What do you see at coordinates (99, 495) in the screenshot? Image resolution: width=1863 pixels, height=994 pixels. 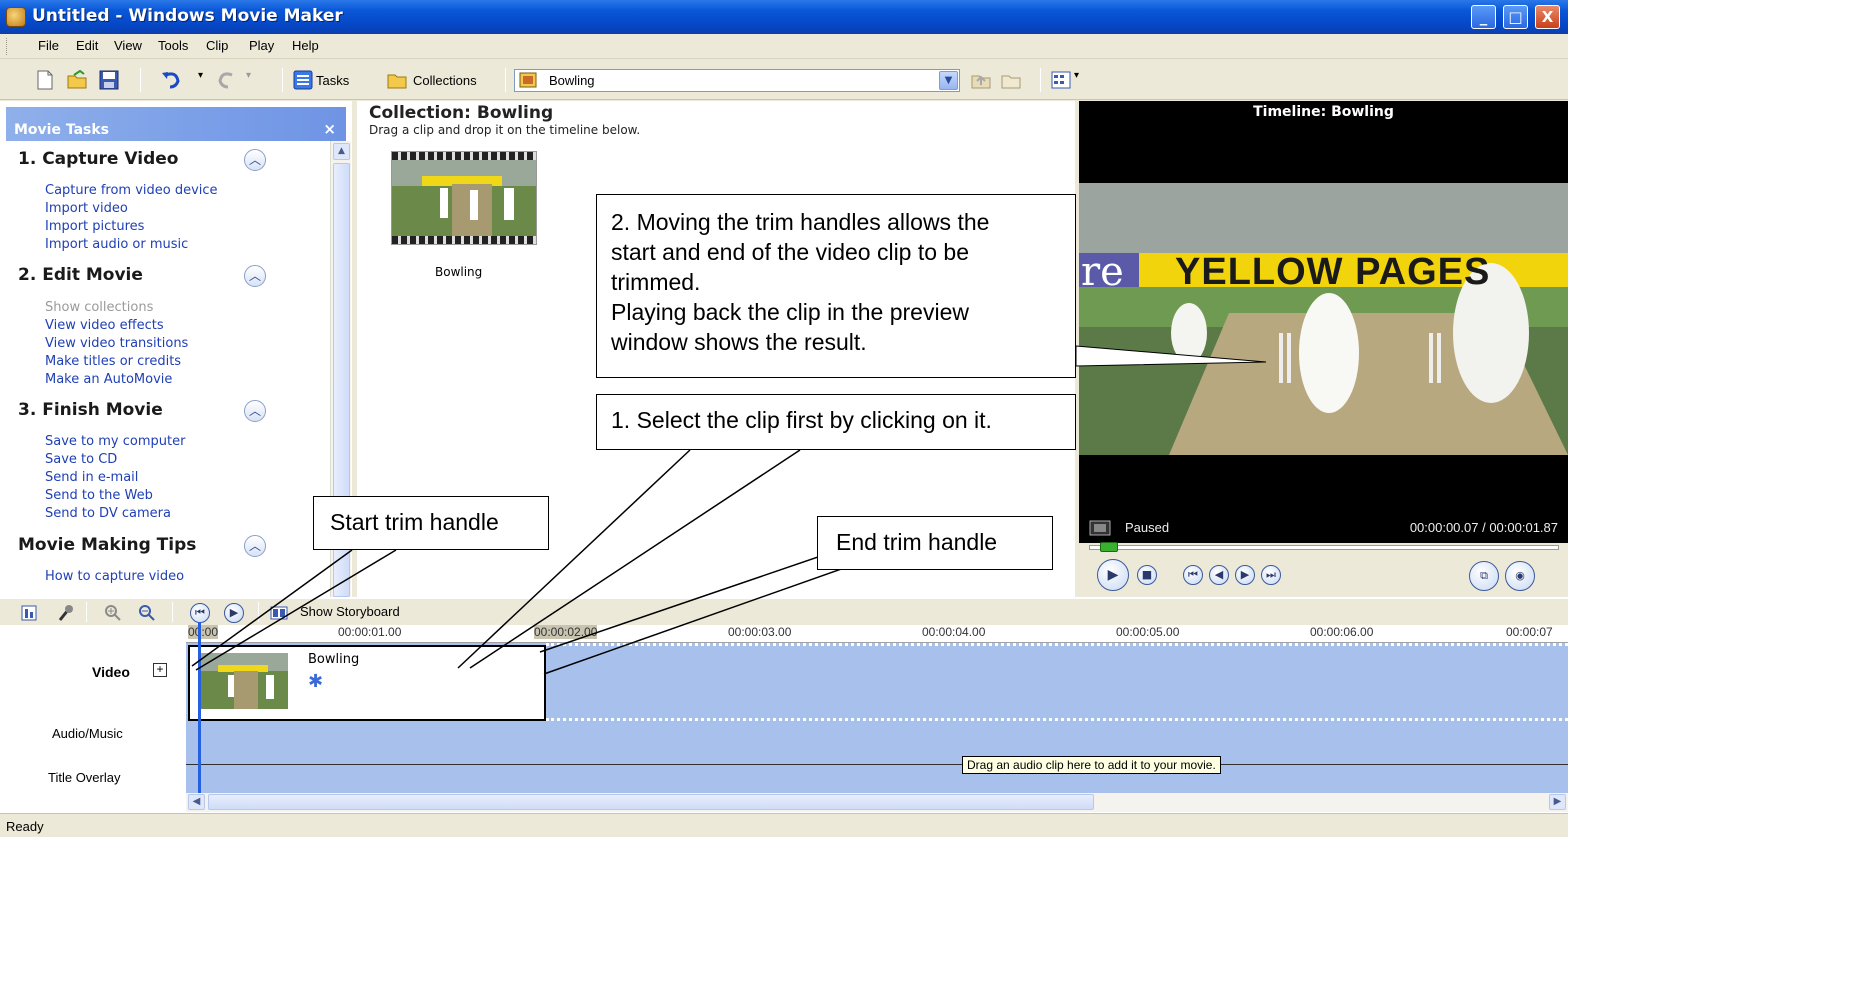 I see `link-send-web: Send to the Web` at bounding box center [99, 495].